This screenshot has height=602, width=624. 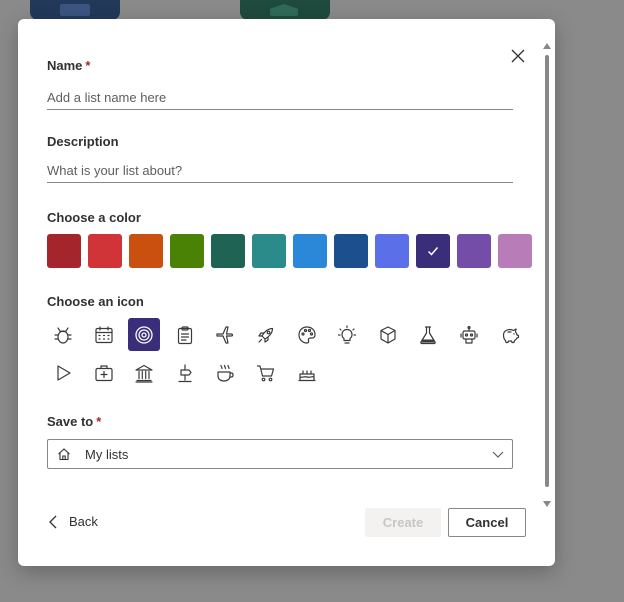 I want to click on description-input, so click(x=280, y=171).